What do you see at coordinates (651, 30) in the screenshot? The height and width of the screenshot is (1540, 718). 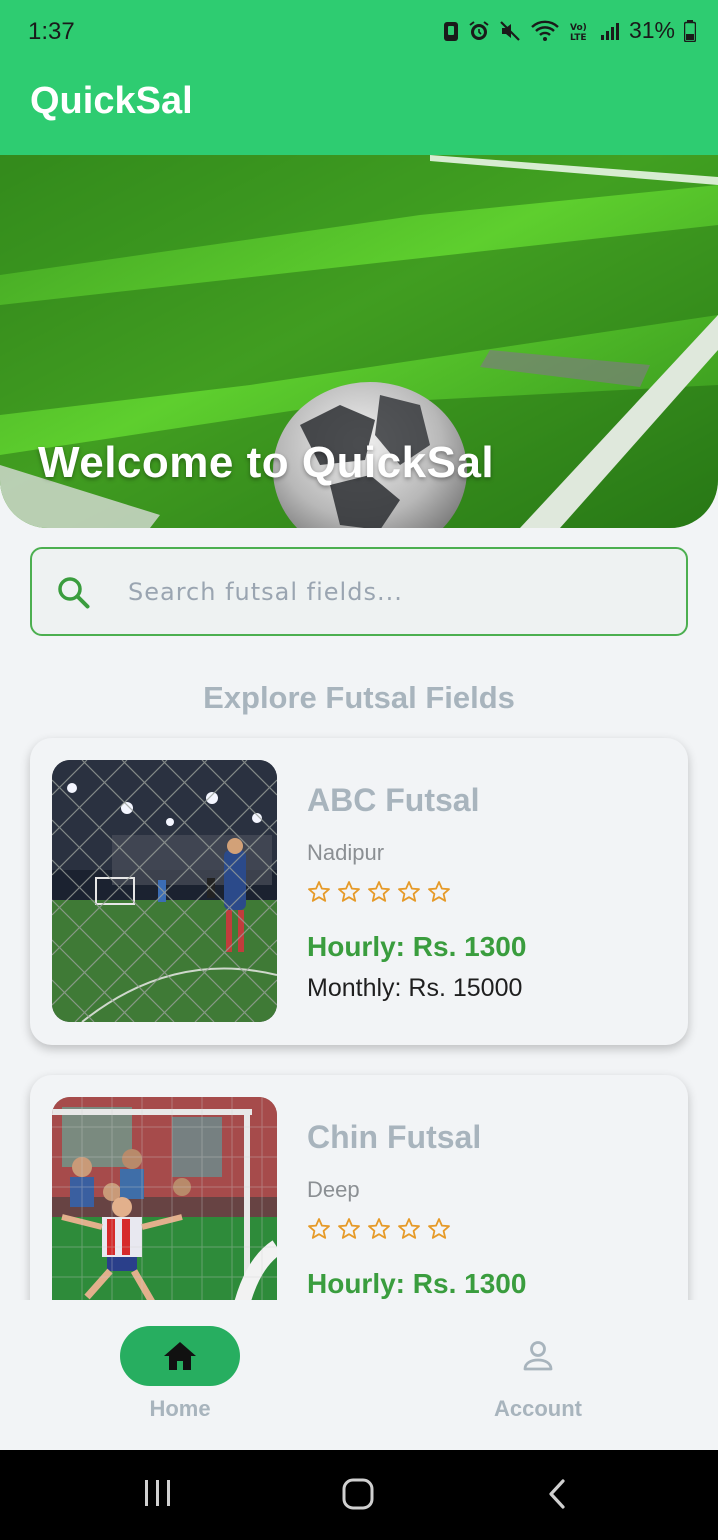 I see `battery-percent: 31%` at bounding box center [651, 30].